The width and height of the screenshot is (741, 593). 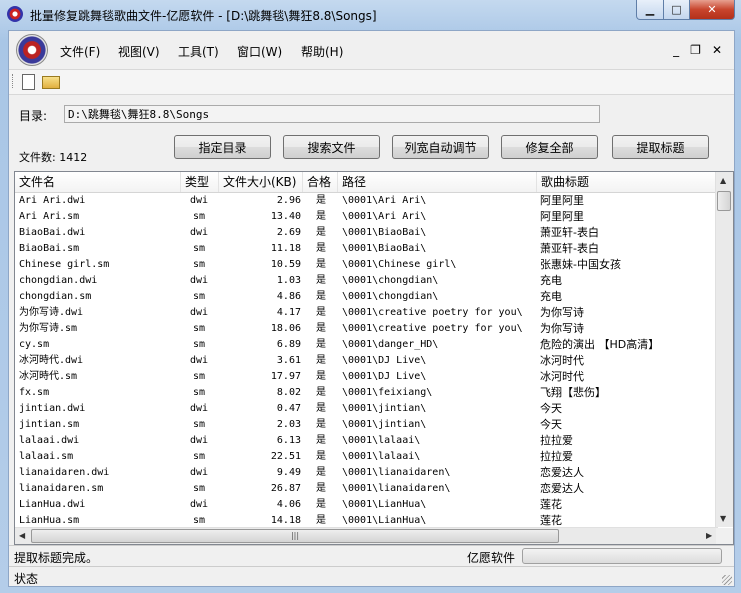 I want to click on column-header-size: 文件大小(KB), so click(x=261, y=182).